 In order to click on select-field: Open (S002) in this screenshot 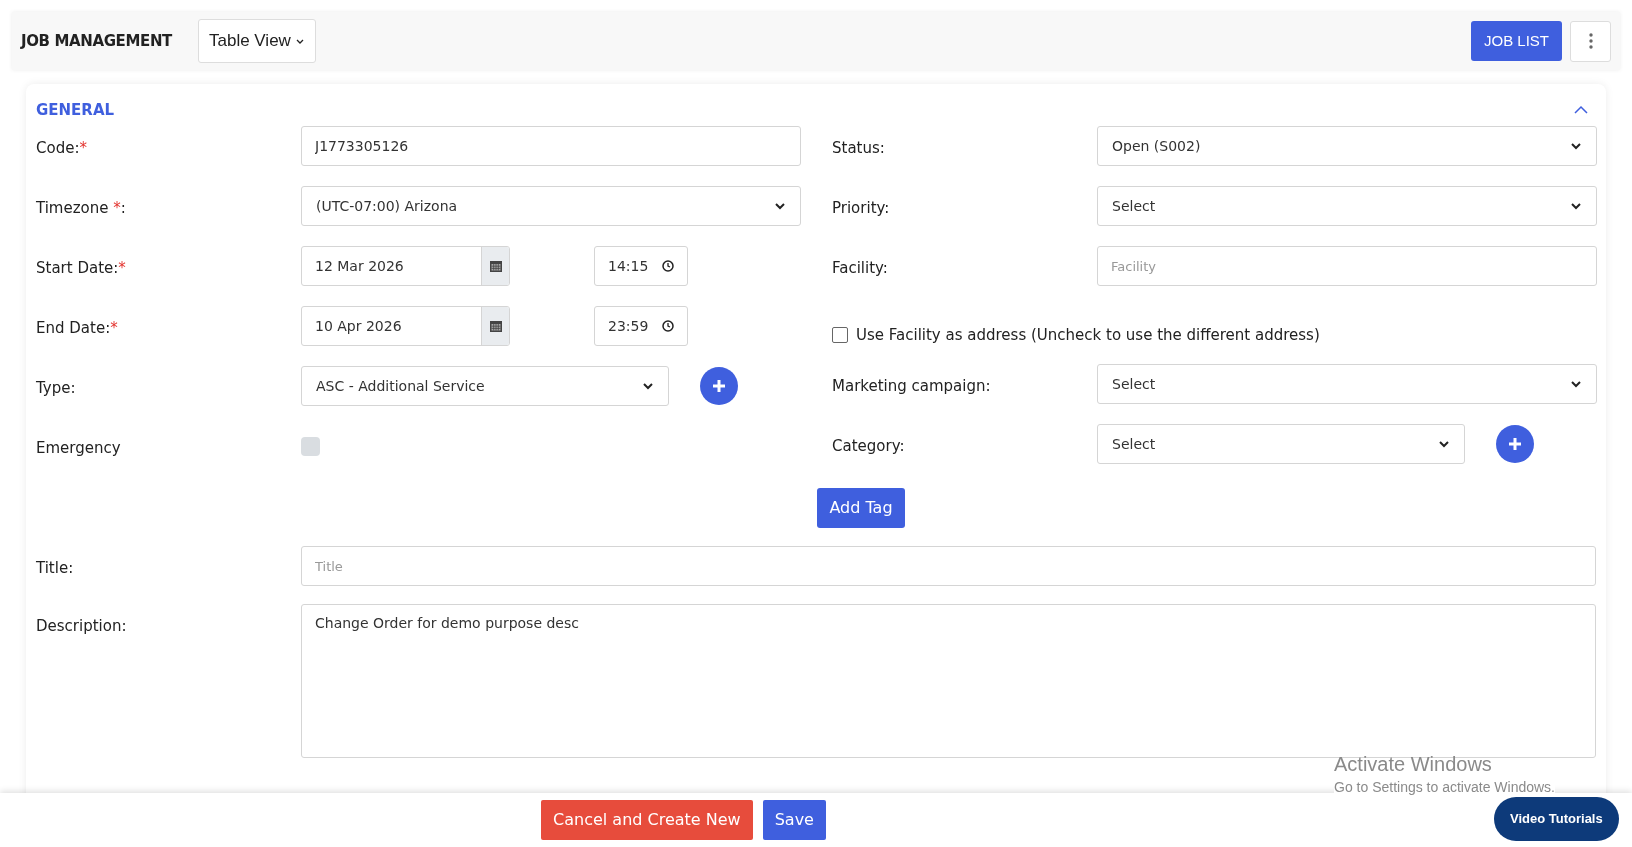, I will do `click(1347, 146)`.